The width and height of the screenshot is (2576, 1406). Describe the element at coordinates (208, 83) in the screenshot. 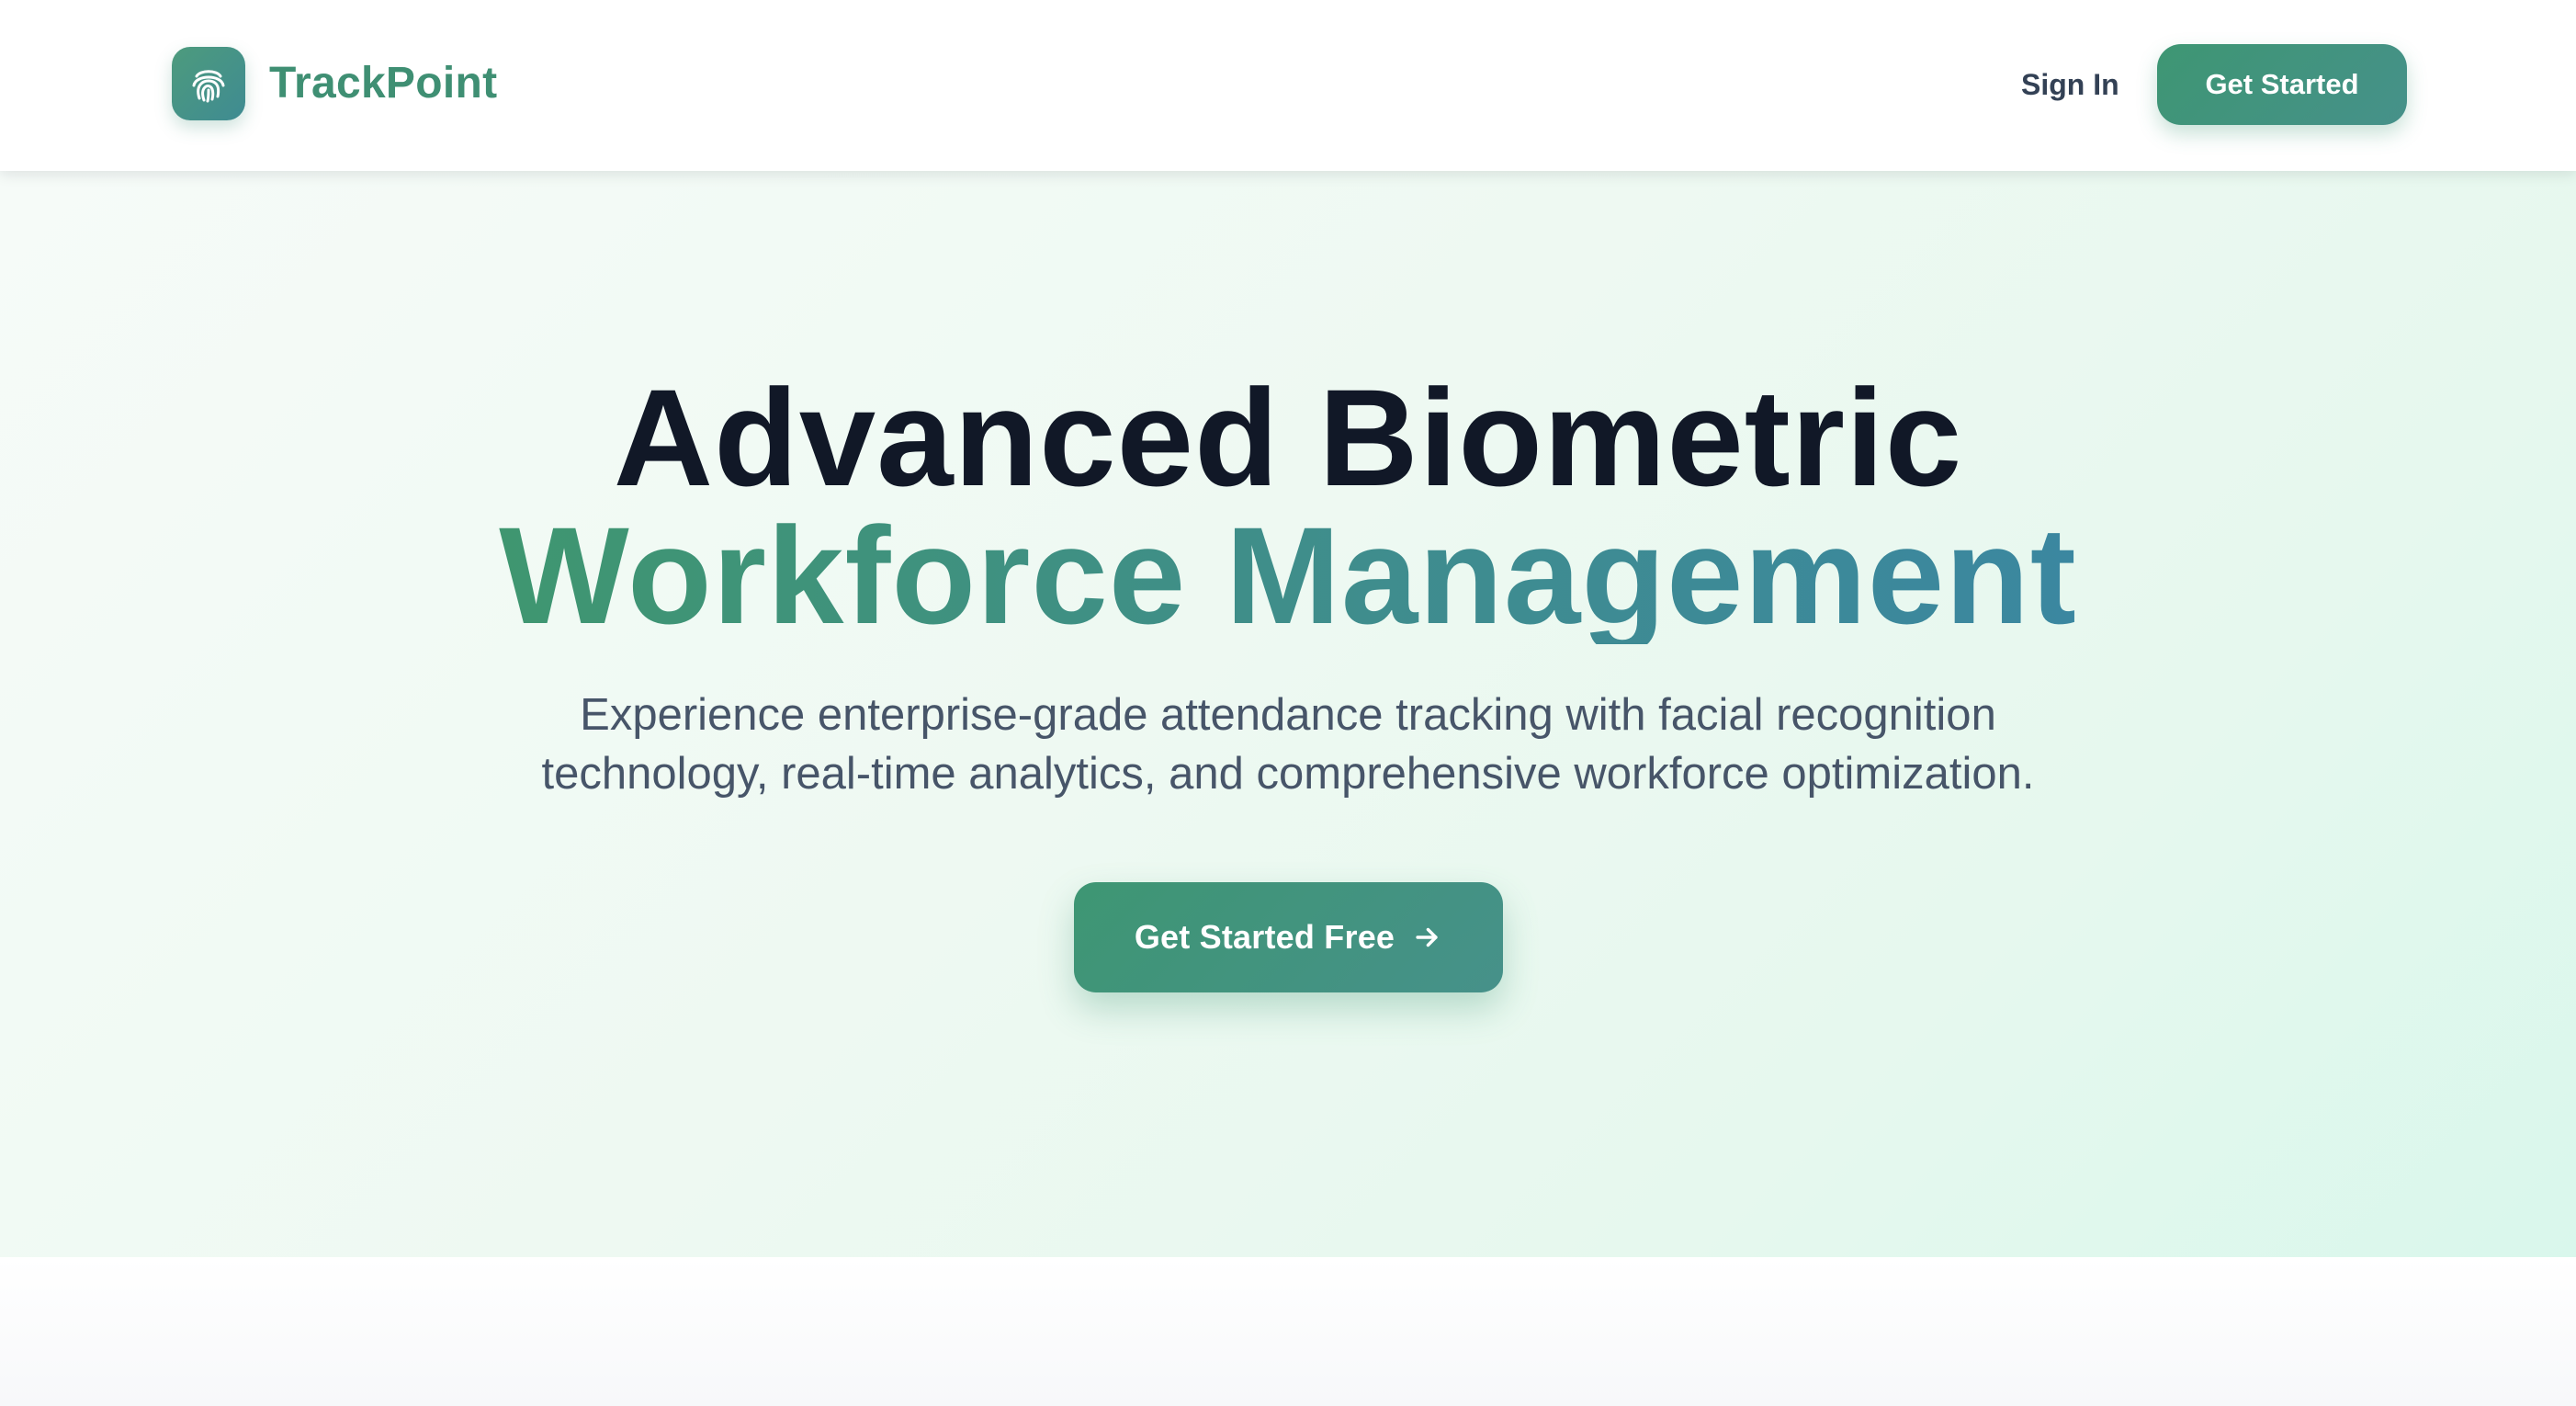

I see `fingerprint-icon` at that location.